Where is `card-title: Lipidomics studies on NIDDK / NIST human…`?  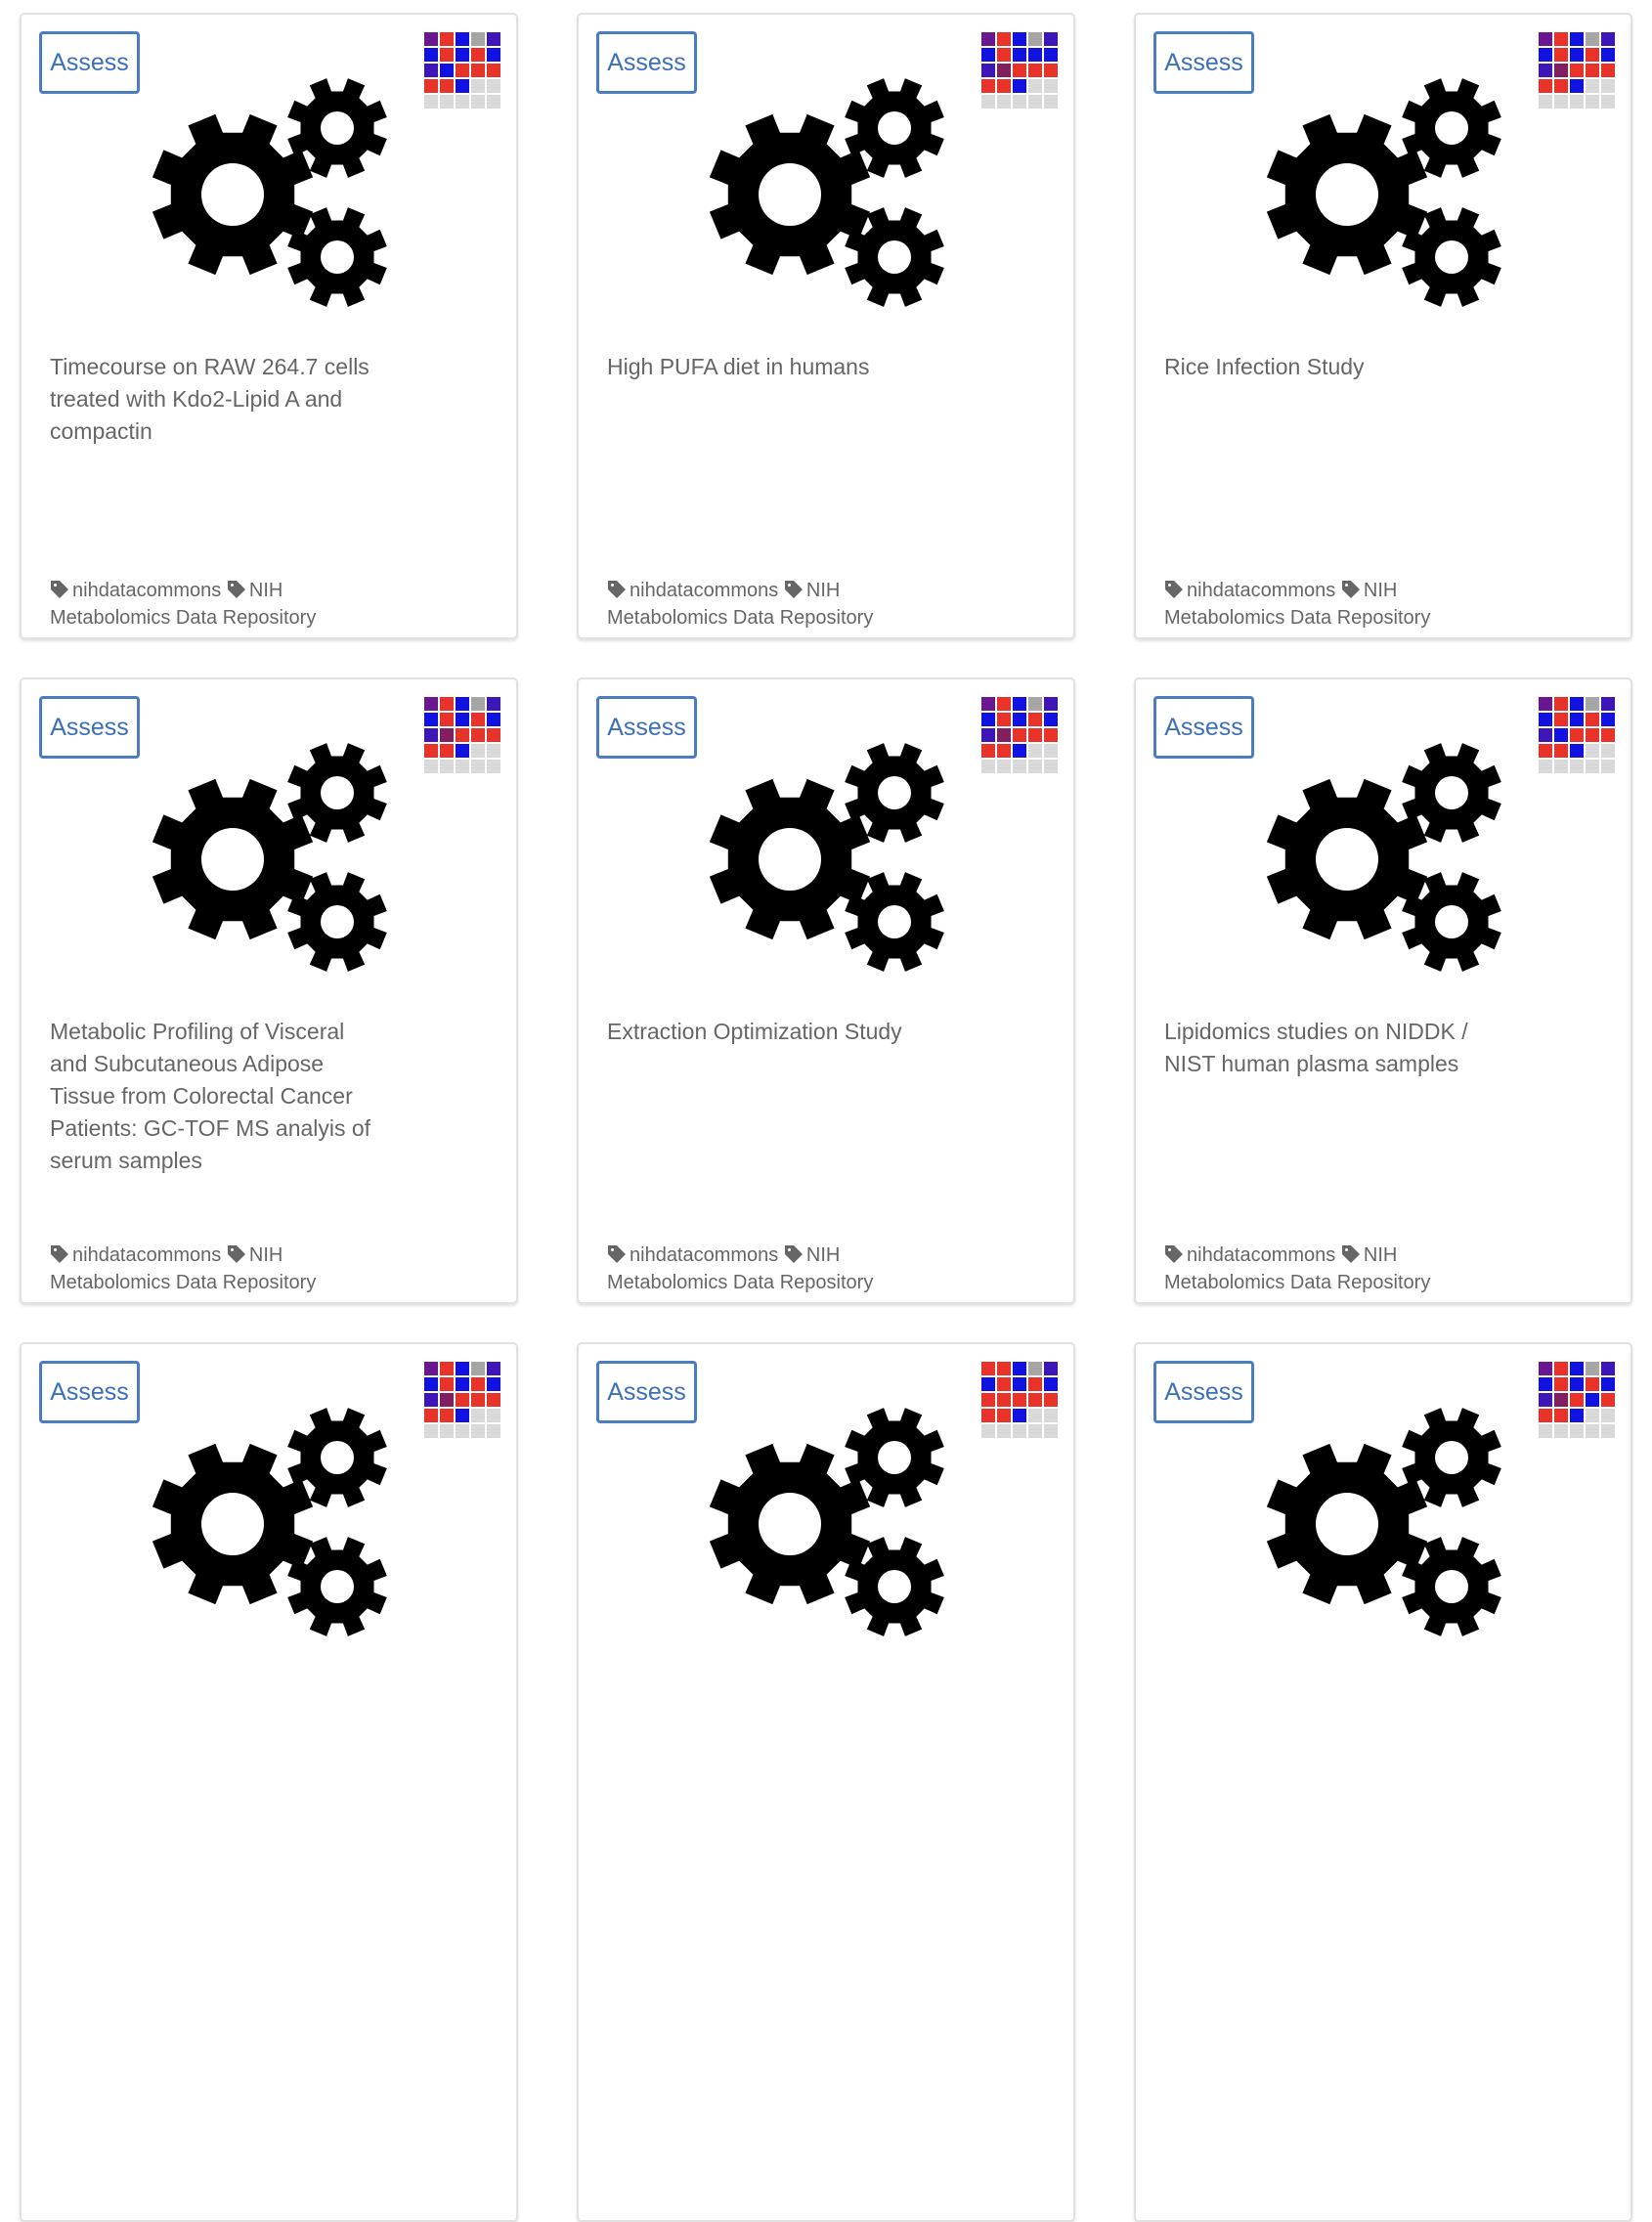
card-title: Lipidomics studies on NIDDK / NIST human… is located at coordinates (1330, 1048).